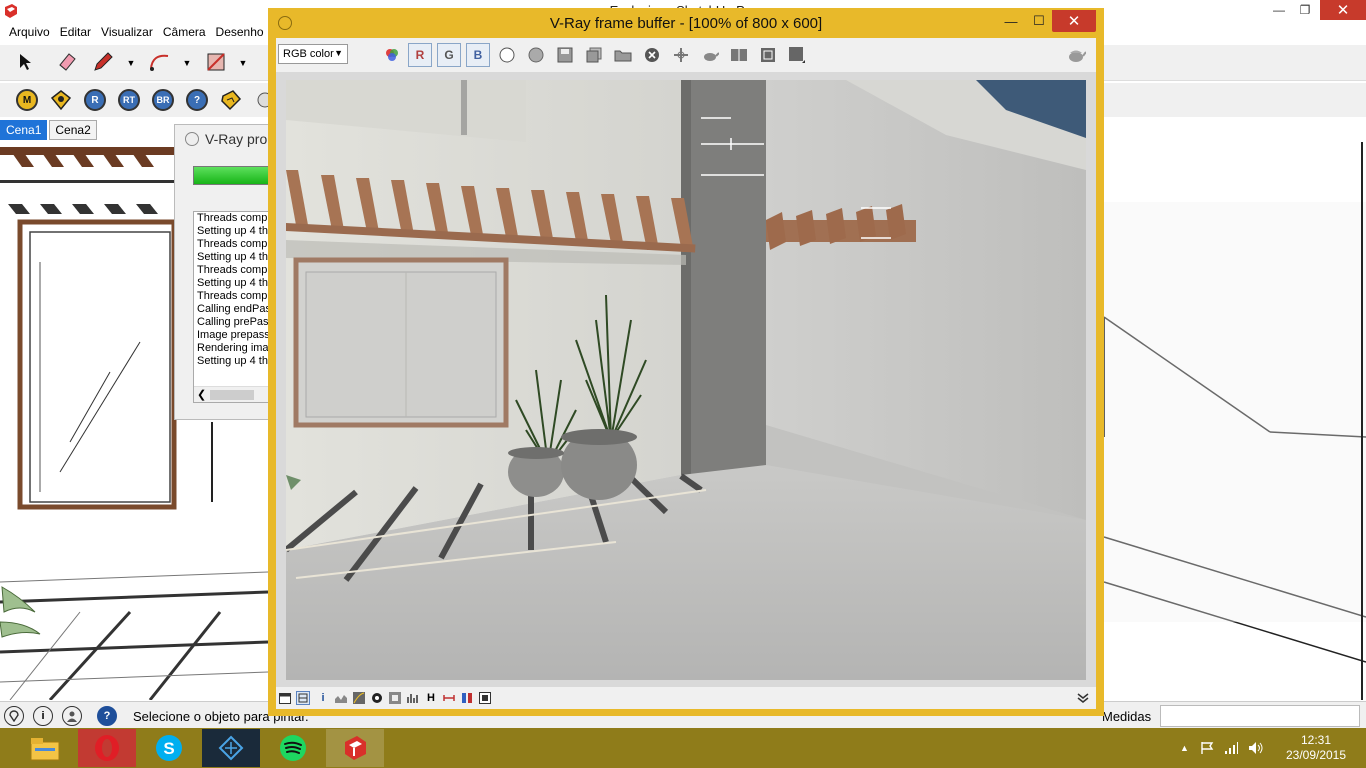 The height and width of the screenshot is (768, 1366). Describe the element at coordinates (201, 394) in the screenshot. I see `scroll-left-icon: ❮` at that location.